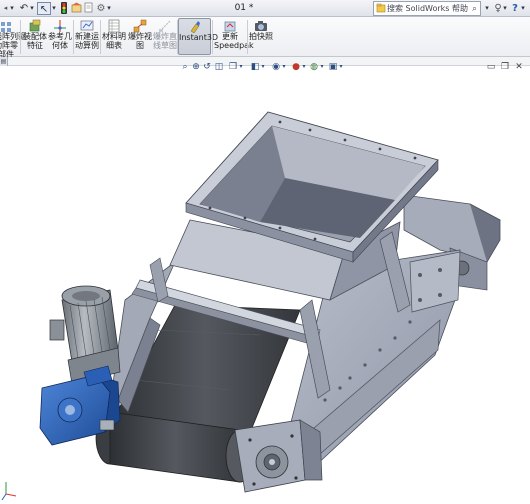 This screenshot has width=530, height=504. Describe the element at coordinates (505, 8) in the screenshot. I see `lightbulb-dropdown-icon: ▾` at that location.